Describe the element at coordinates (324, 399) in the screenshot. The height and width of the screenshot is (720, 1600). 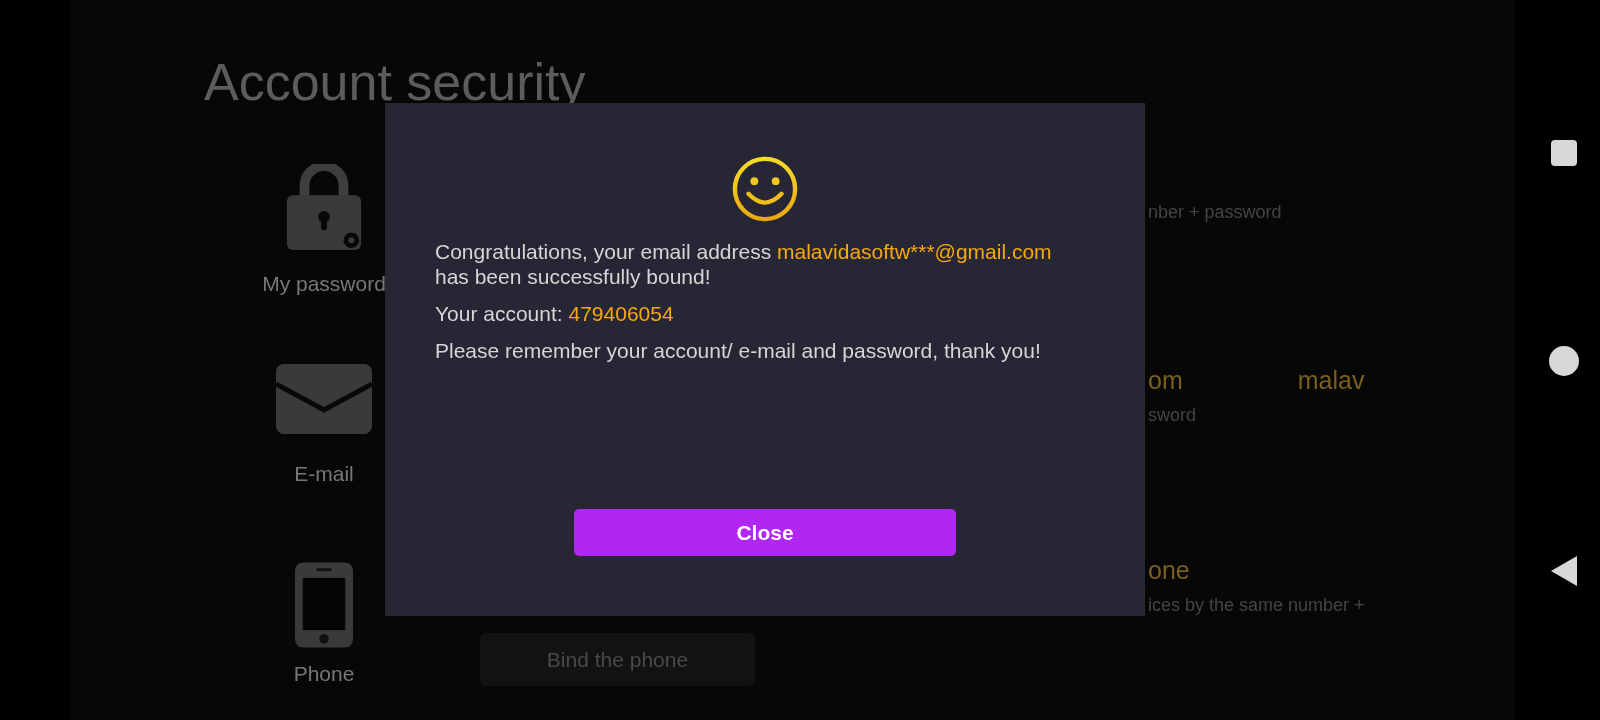
I see `envelope-icon` at that location.